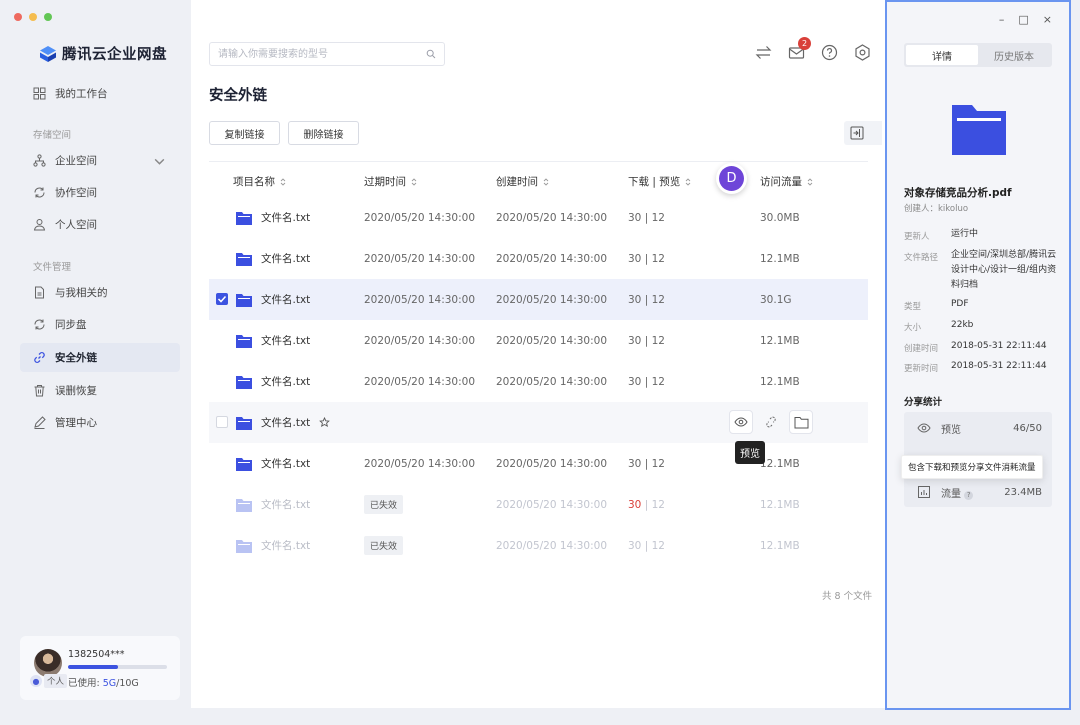 Image resolution: width=1080 pixels, height=725 pixels. What do you see at coordinates (1023, 492) in the screenshot?
I see `stat-traffic-value: 23.4MB` at bounding box center [1023, 492].